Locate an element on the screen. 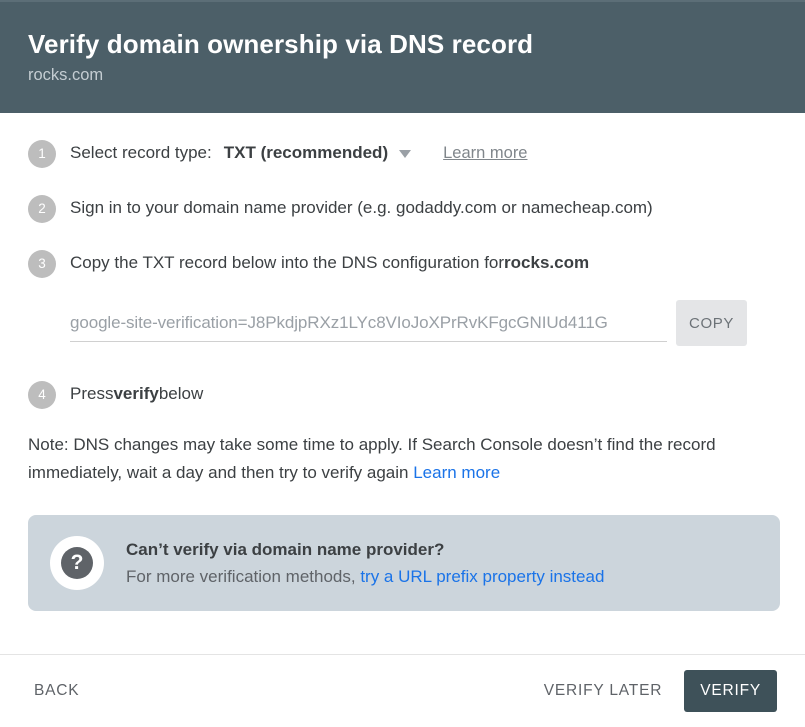  verify-button: VERIFY is located at coordinates (730, 691).